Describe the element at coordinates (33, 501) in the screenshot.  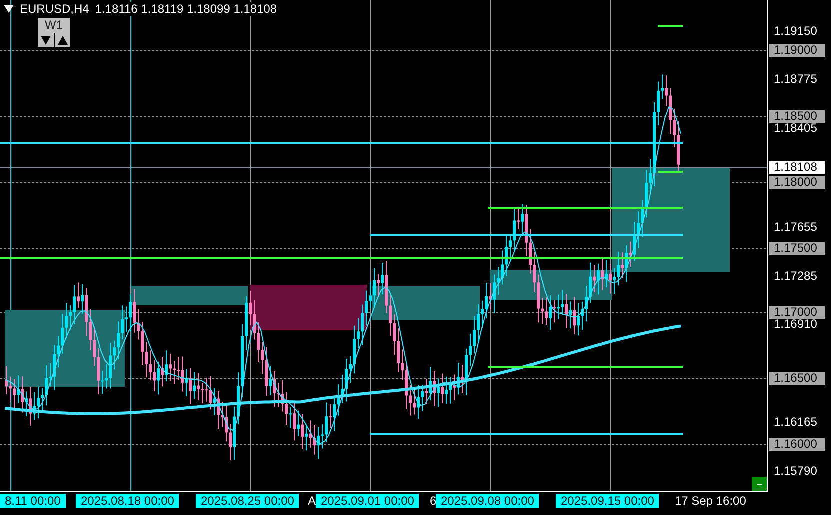
I see `time-label: 8.11 00:00` at that location.